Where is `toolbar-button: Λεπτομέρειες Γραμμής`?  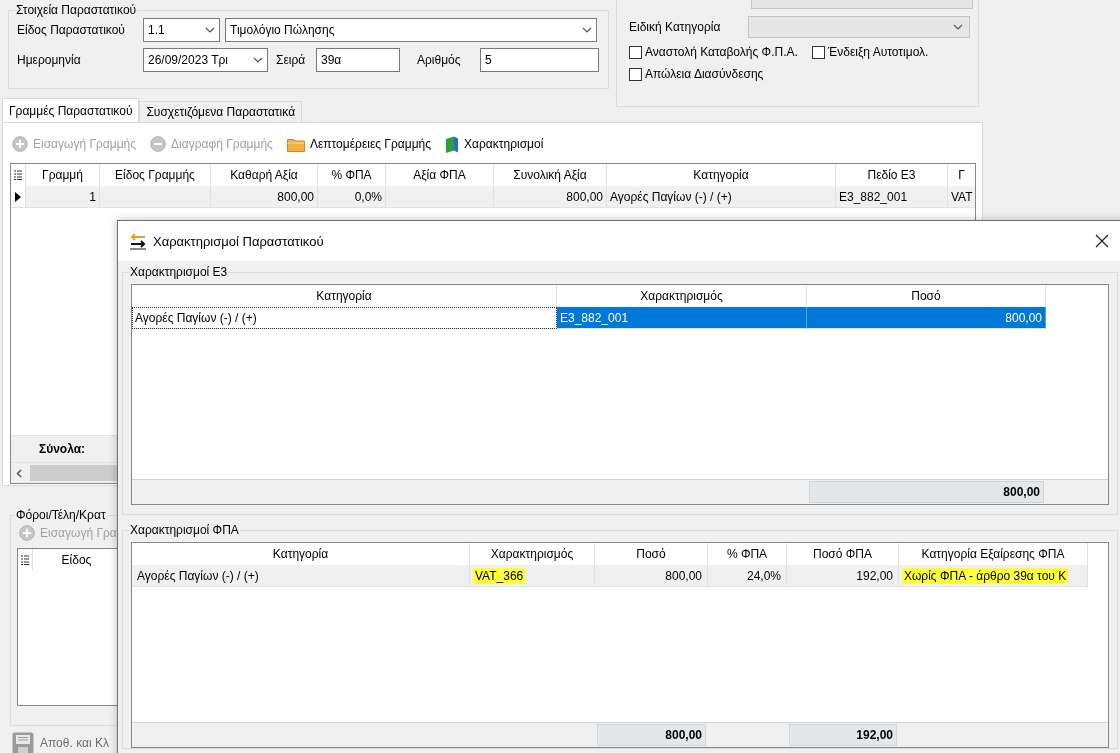
toolbar-button: Λεπτομέρειες Γραμμής is located at coordinates (359, 144).